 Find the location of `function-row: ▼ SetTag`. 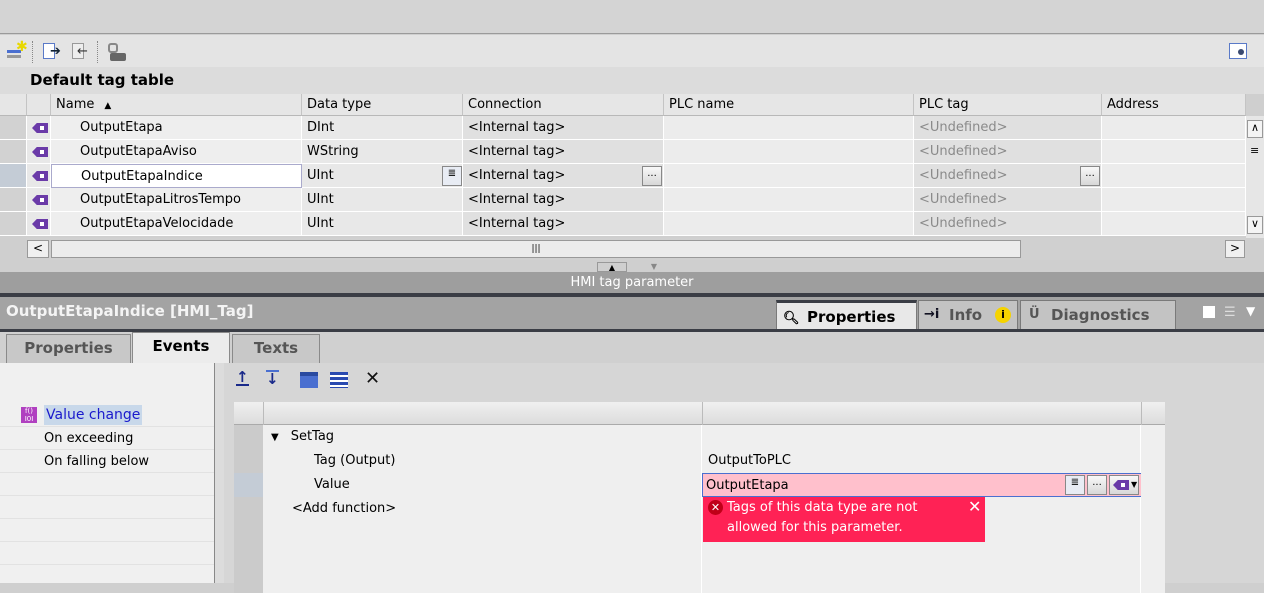

function-row: ▼ SetTag is located at coordinates (699, 437).